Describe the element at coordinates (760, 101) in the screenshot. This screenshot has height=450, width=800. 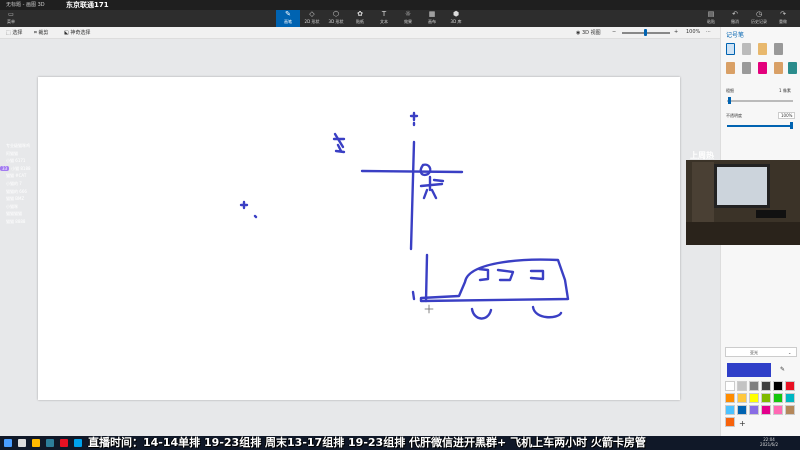
I see `thickness-slider` at that location.